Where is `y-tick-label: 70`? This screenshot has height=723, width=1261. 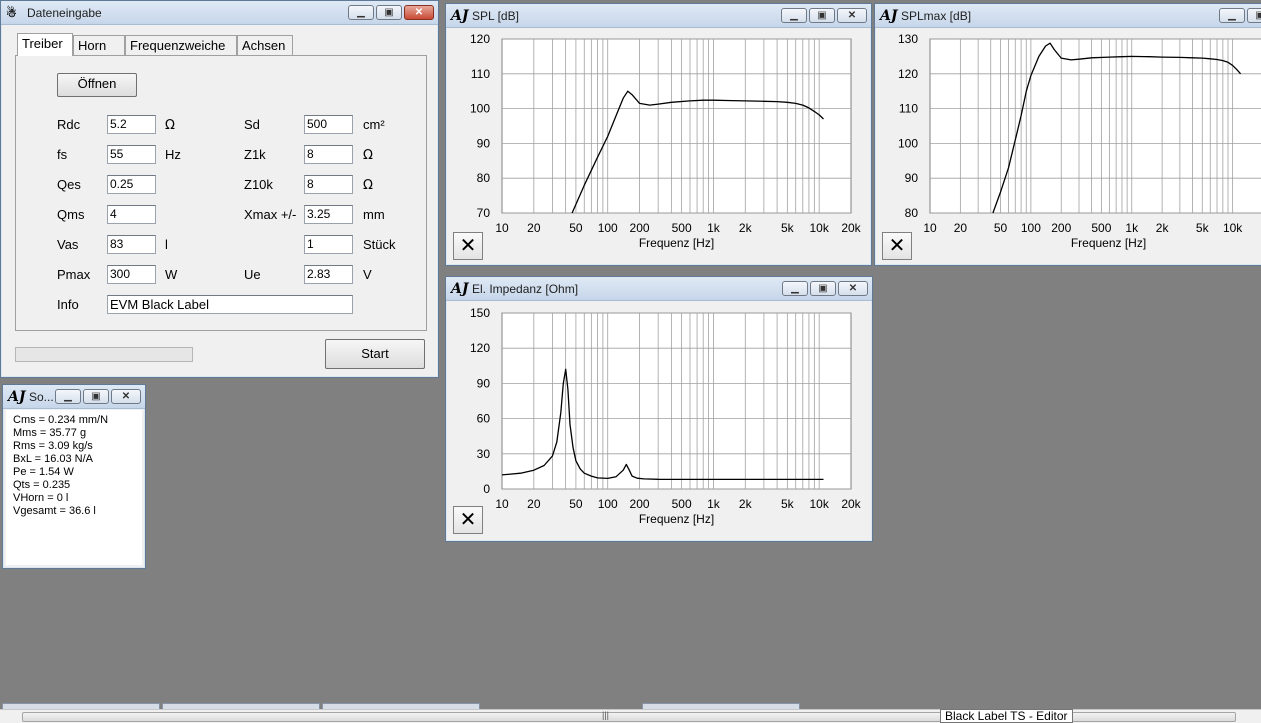 y-tick-label: 70 is located at coordinates (484, 213).